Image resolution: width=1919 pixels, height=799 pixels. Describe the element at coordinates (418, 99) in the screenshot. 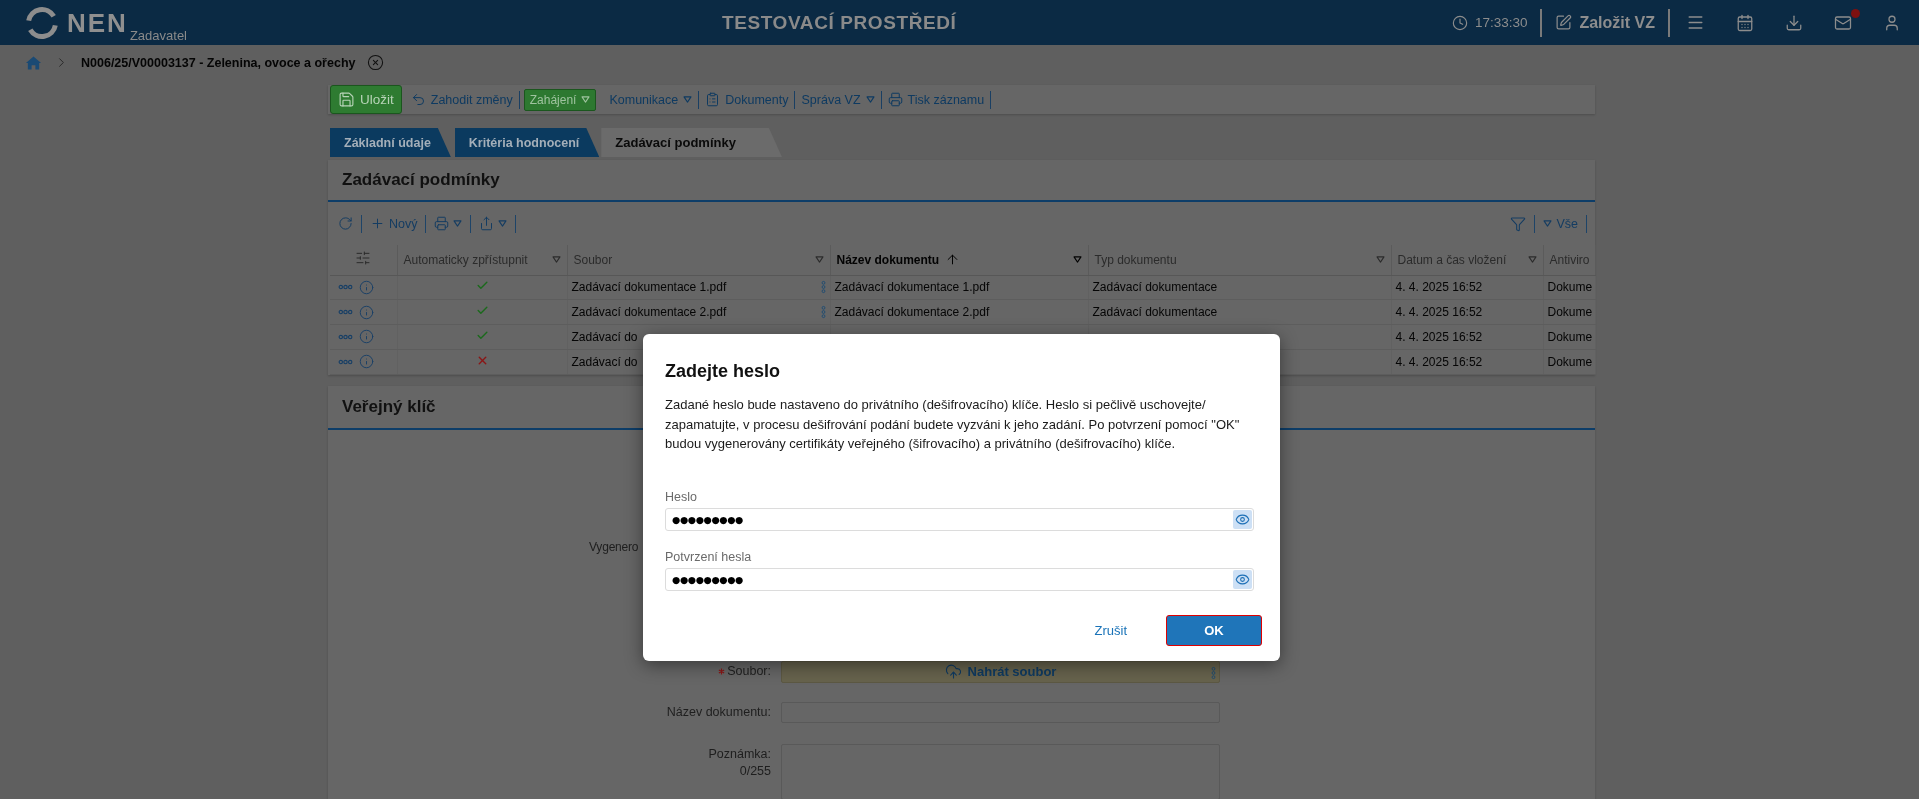

I see `undo-icon` at that location.